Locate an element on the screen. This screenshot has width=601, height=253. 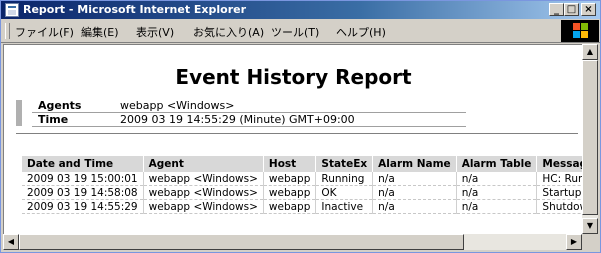
cell-message: Shutdown is located at coordinates (559, 206).